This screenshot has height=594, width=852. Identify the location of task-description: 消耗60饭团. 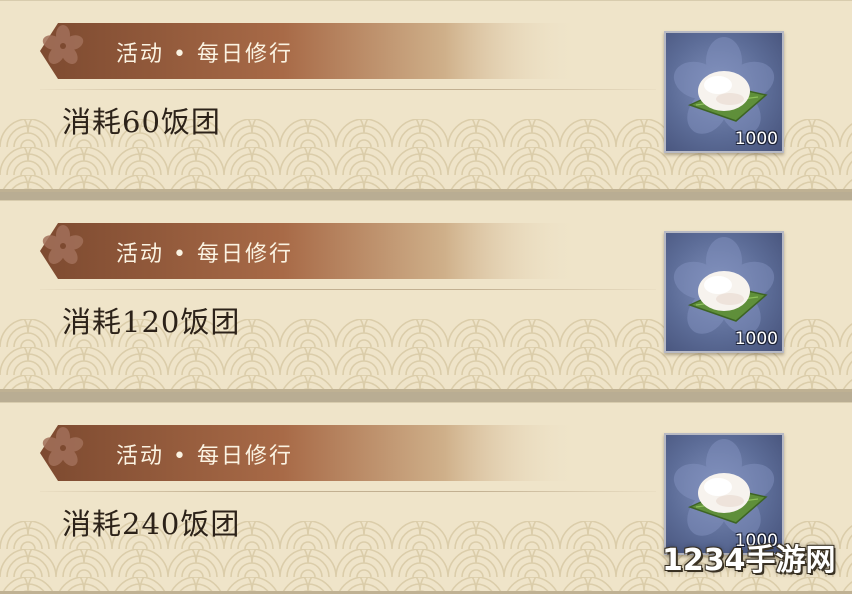
(141, 122).